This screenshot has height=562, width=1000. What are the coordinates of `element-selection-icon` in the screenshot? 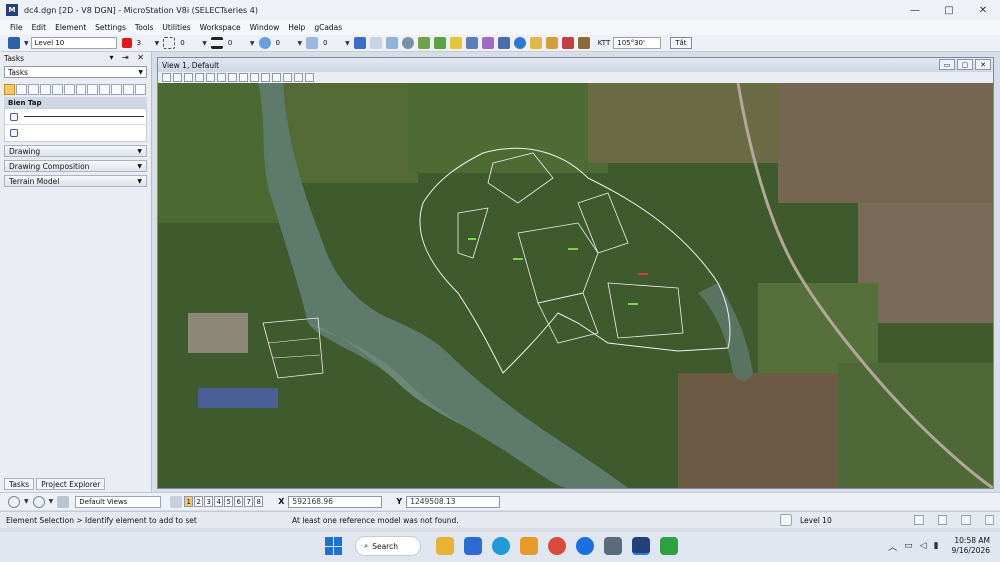 It's located at (14, 43).